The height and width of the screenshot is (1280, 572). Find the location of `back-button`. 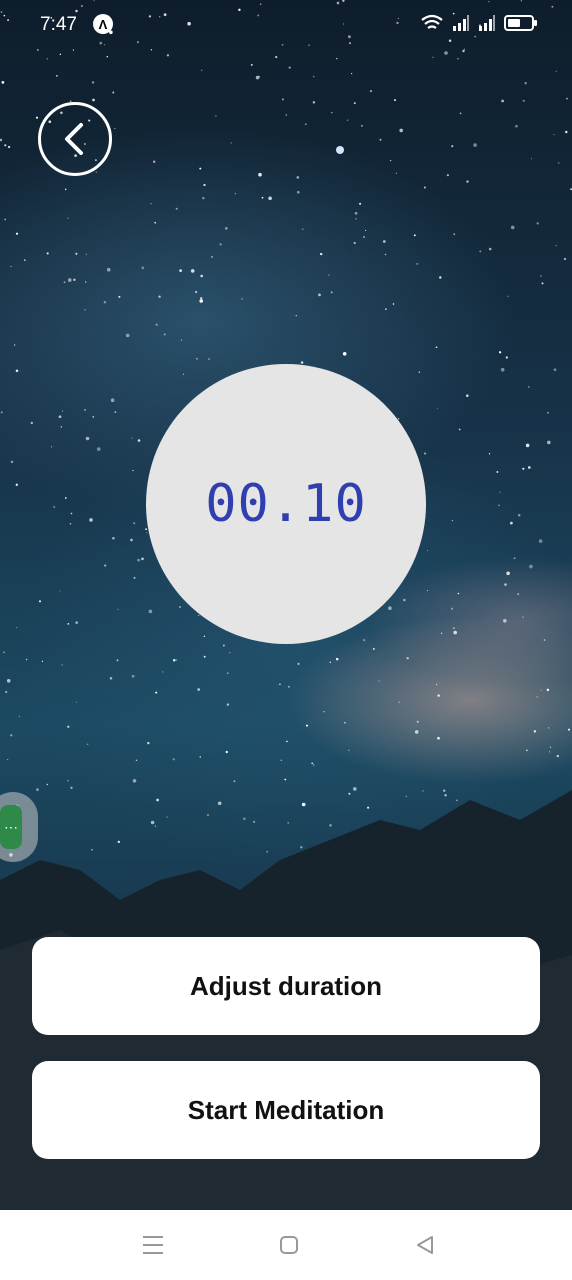

back-button is located at coordinates (75, 139).